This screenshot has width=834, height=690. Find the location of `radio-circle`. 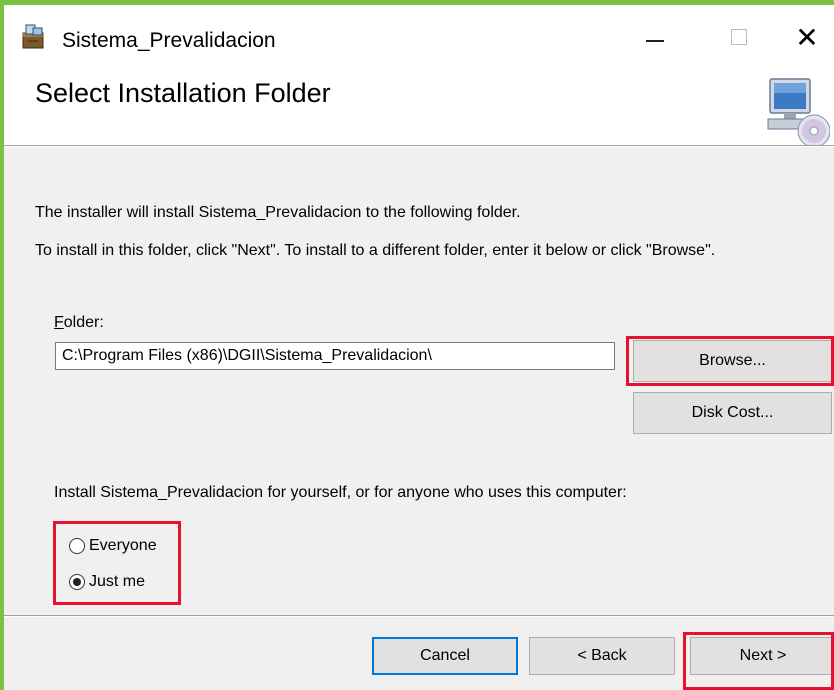

radio-circle is located at coordinates (77, 546).